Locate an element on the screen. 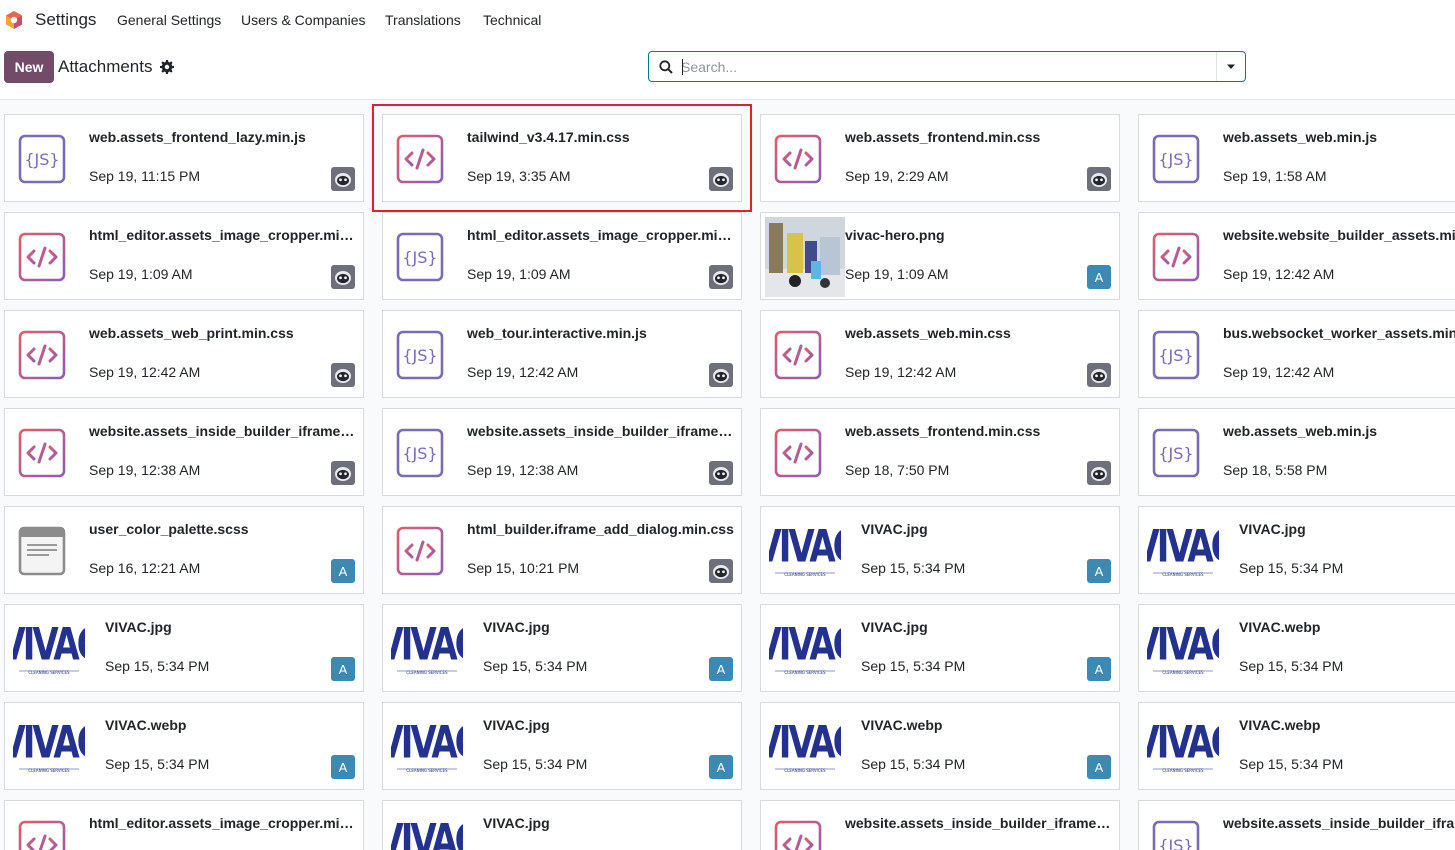  app-title: Settings is located at coordinates (65, 20).